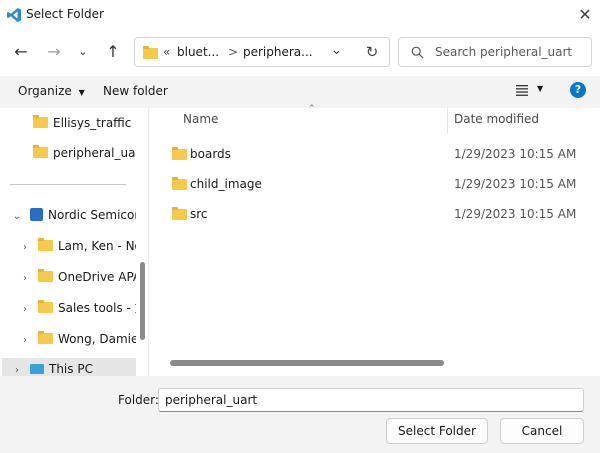 Image resolution: width=600 pixels, height=453 pixels. Describe the element at coordinates (226, 184) in the screenshot. I see `file-name: child_image` at that location.